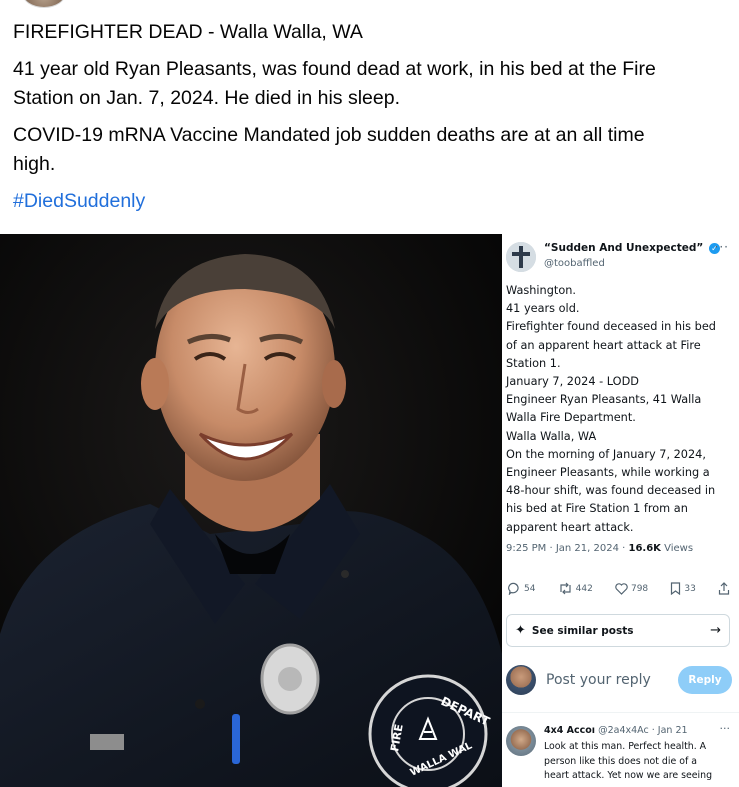 This screenshot has height=787, width=739. What do you see at coordinates (565, 588) in the screenshot?
I see `repost-icon` at bounding box center [565, 588].